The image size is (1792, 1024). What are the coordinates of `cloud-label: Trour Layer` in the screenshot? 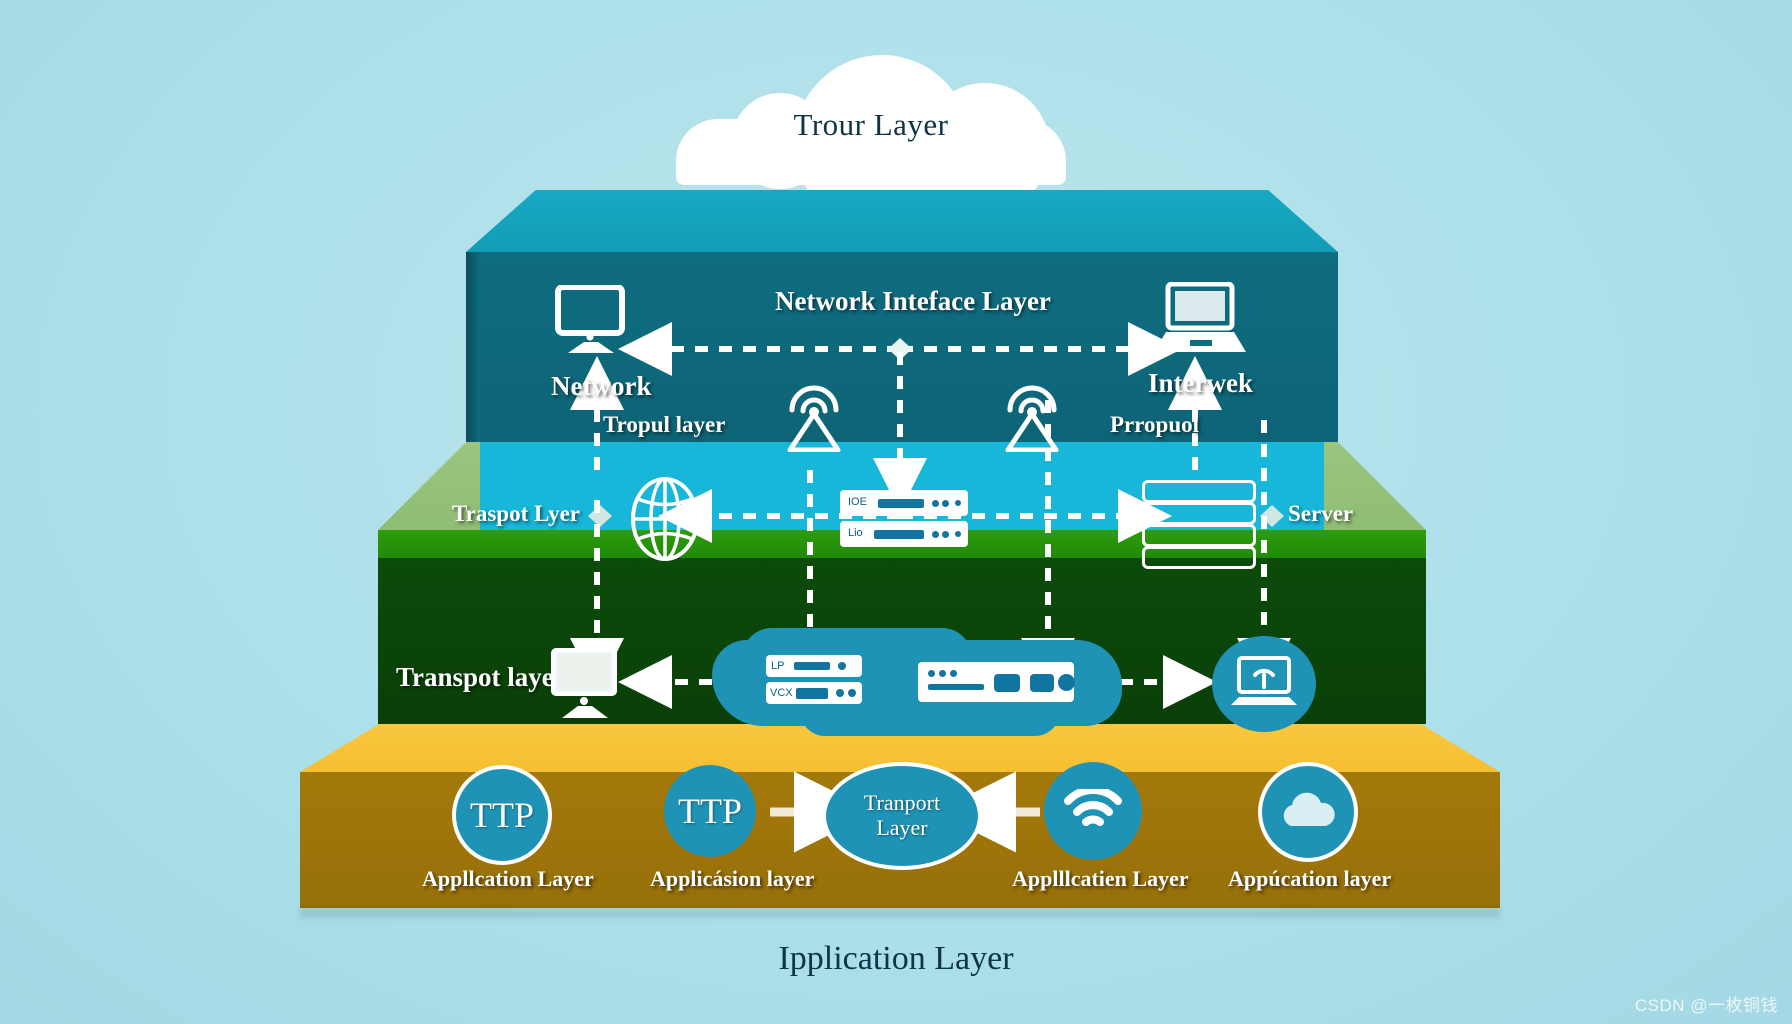 It's located at (871, 124).